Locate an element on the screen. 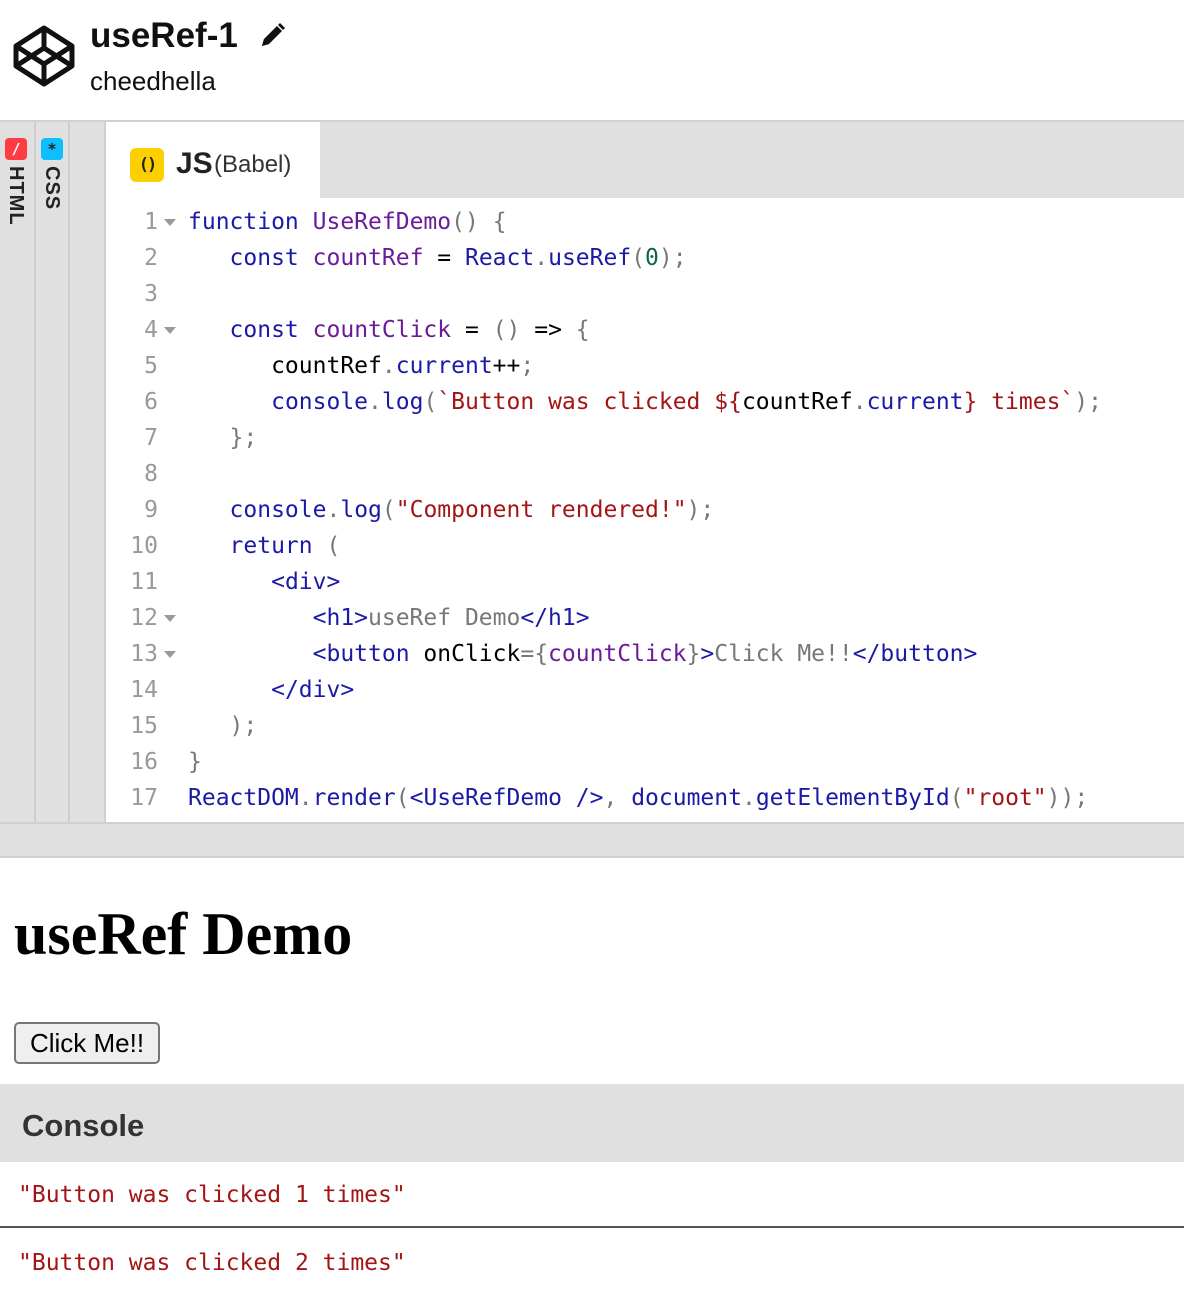 The image size is (1184, 1312). pen-header: useRef-1 cheedhella is located at coordinates (592, 61).